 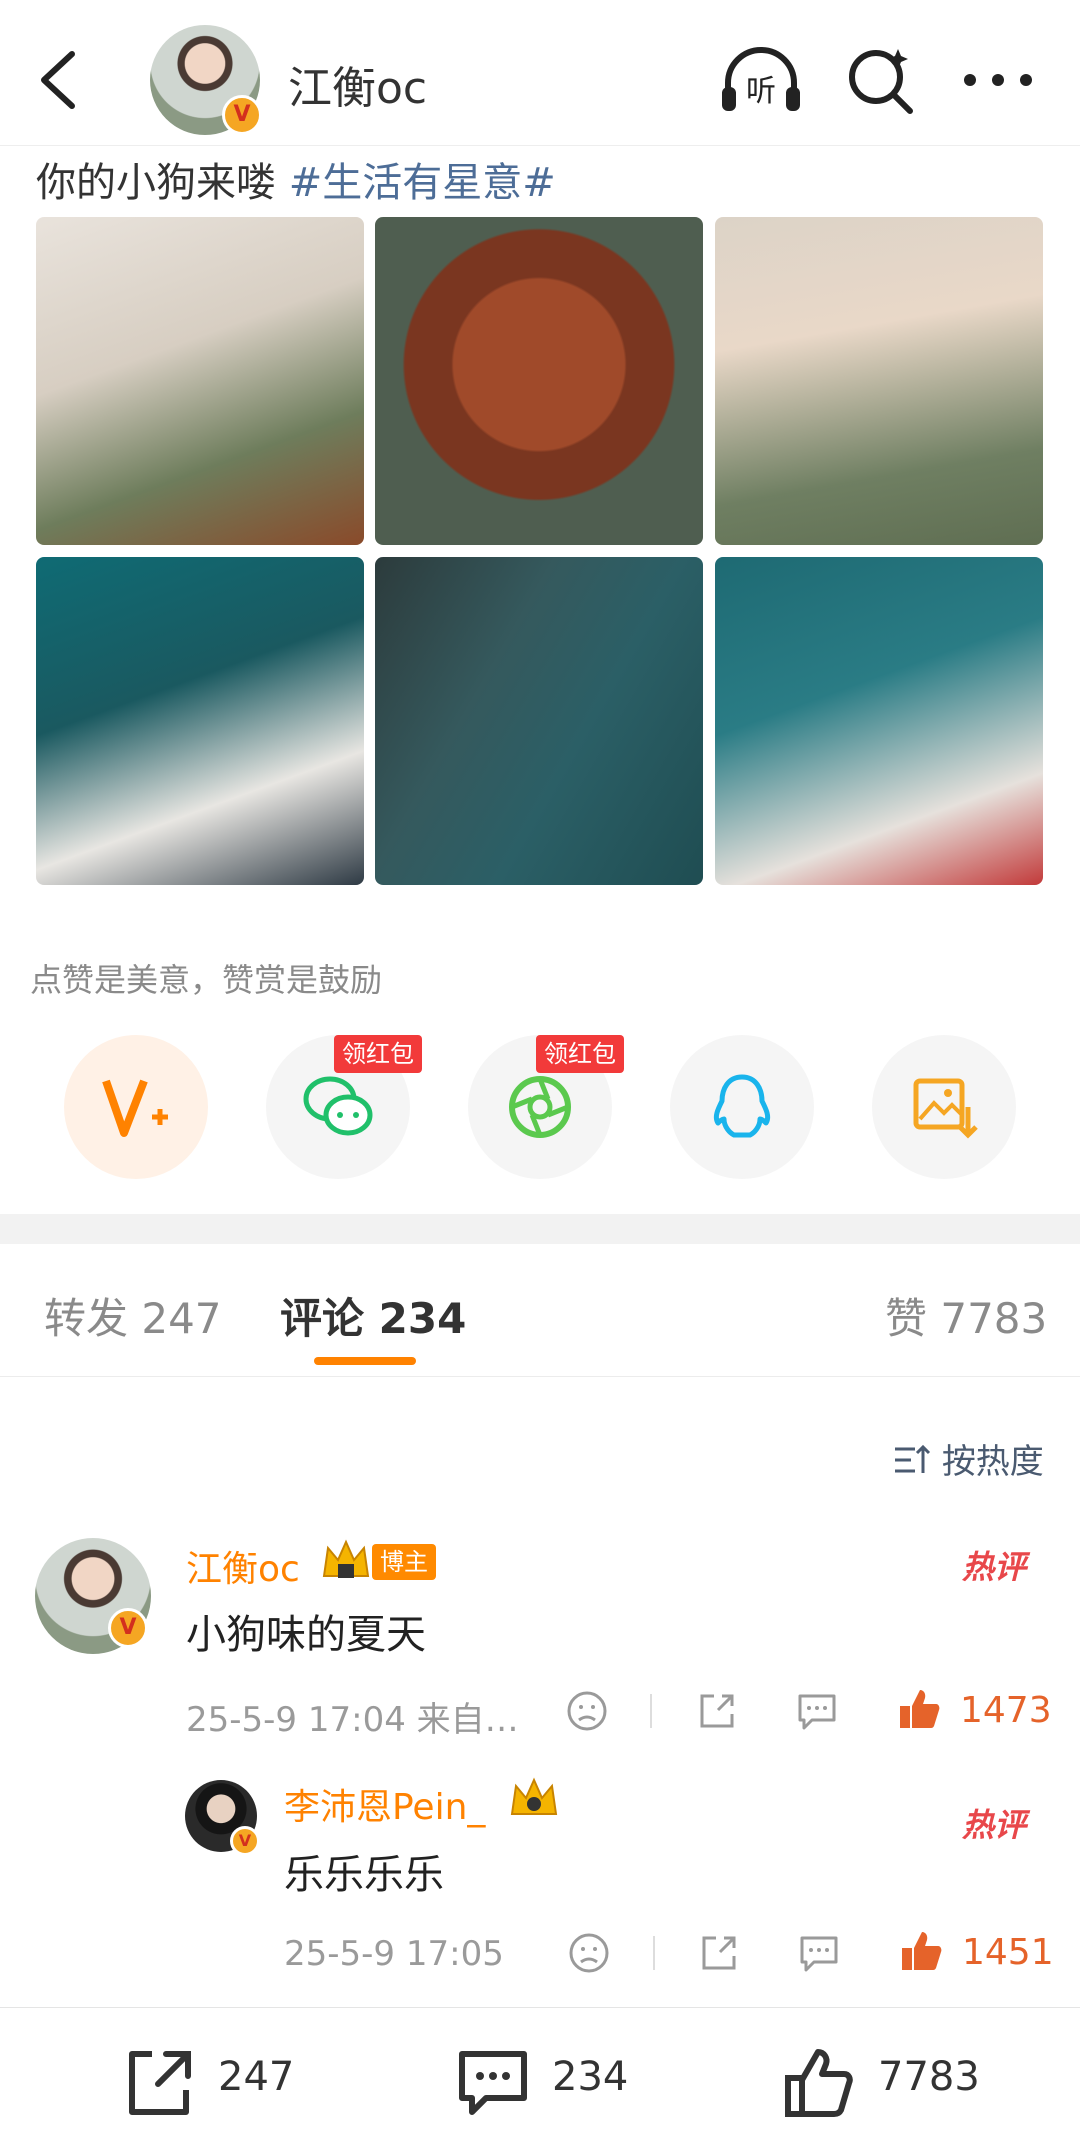 What do you see at coordinates (493, 2083) in the screenshot?
I see `comment-bubble-icon` at bounding box center [493, 2083].